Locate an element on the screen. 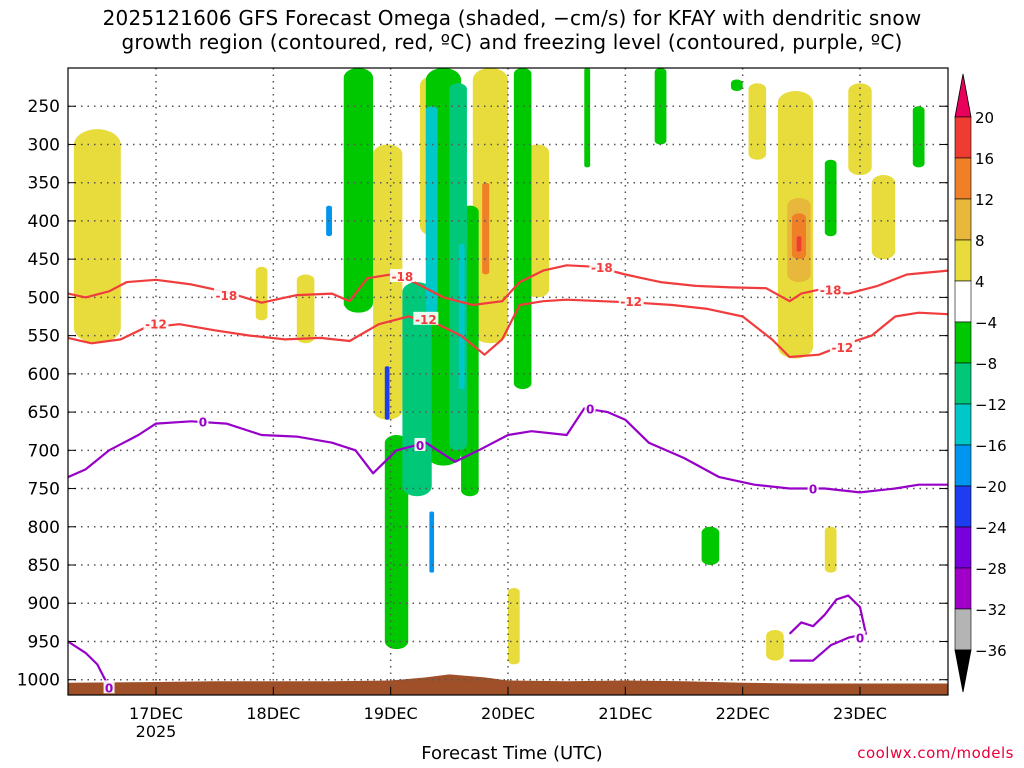 The width and height of the screenshot is (1024, 768). y-tick-label-650: 650 is located at coordinates (44, 413).